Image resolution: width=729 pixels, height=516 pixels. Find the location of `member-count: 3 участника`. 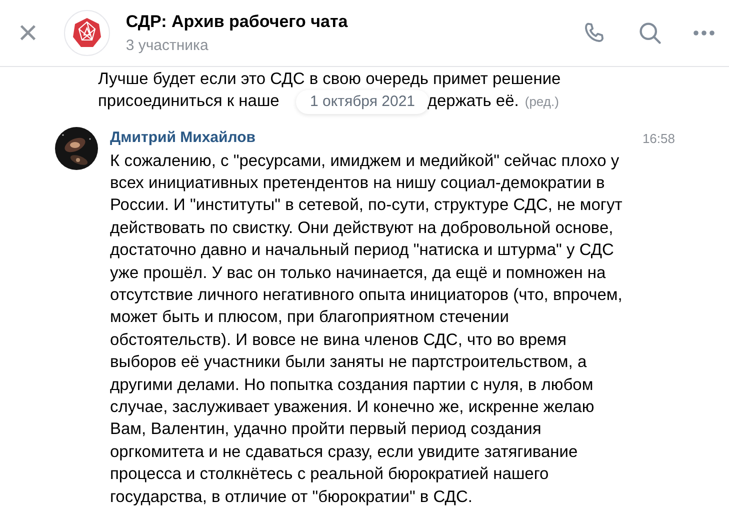

member-count: 3 участника is located at coordinates (168, 46).